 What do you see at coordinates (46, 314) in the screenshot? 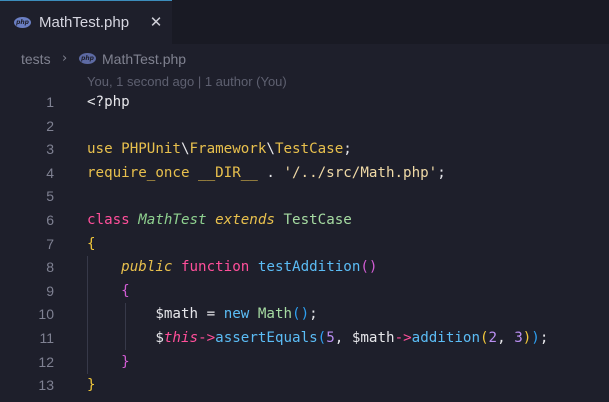
I see `line-number: 10` at bounding box center [46, 314].